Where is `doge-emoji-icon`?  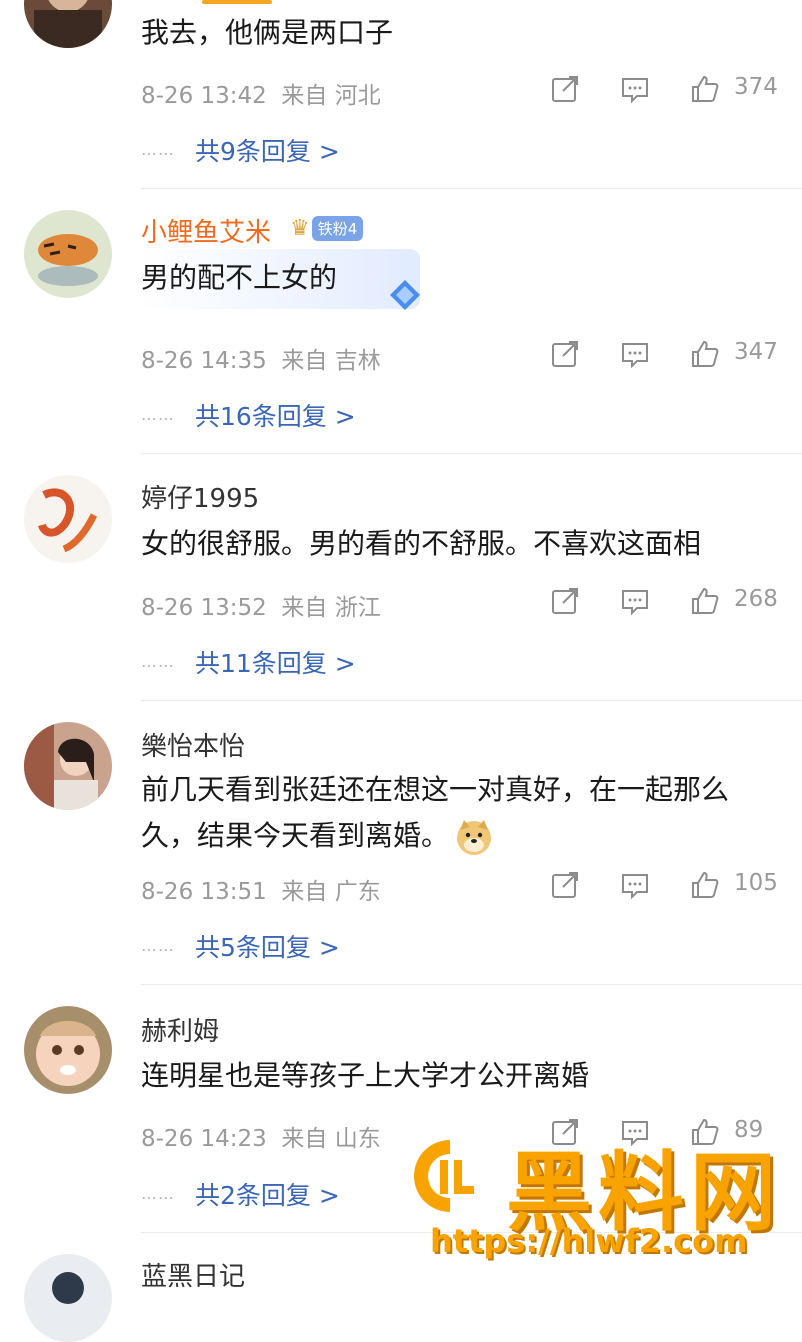
doge-emoji-icon is located at coordinates (474, 837).